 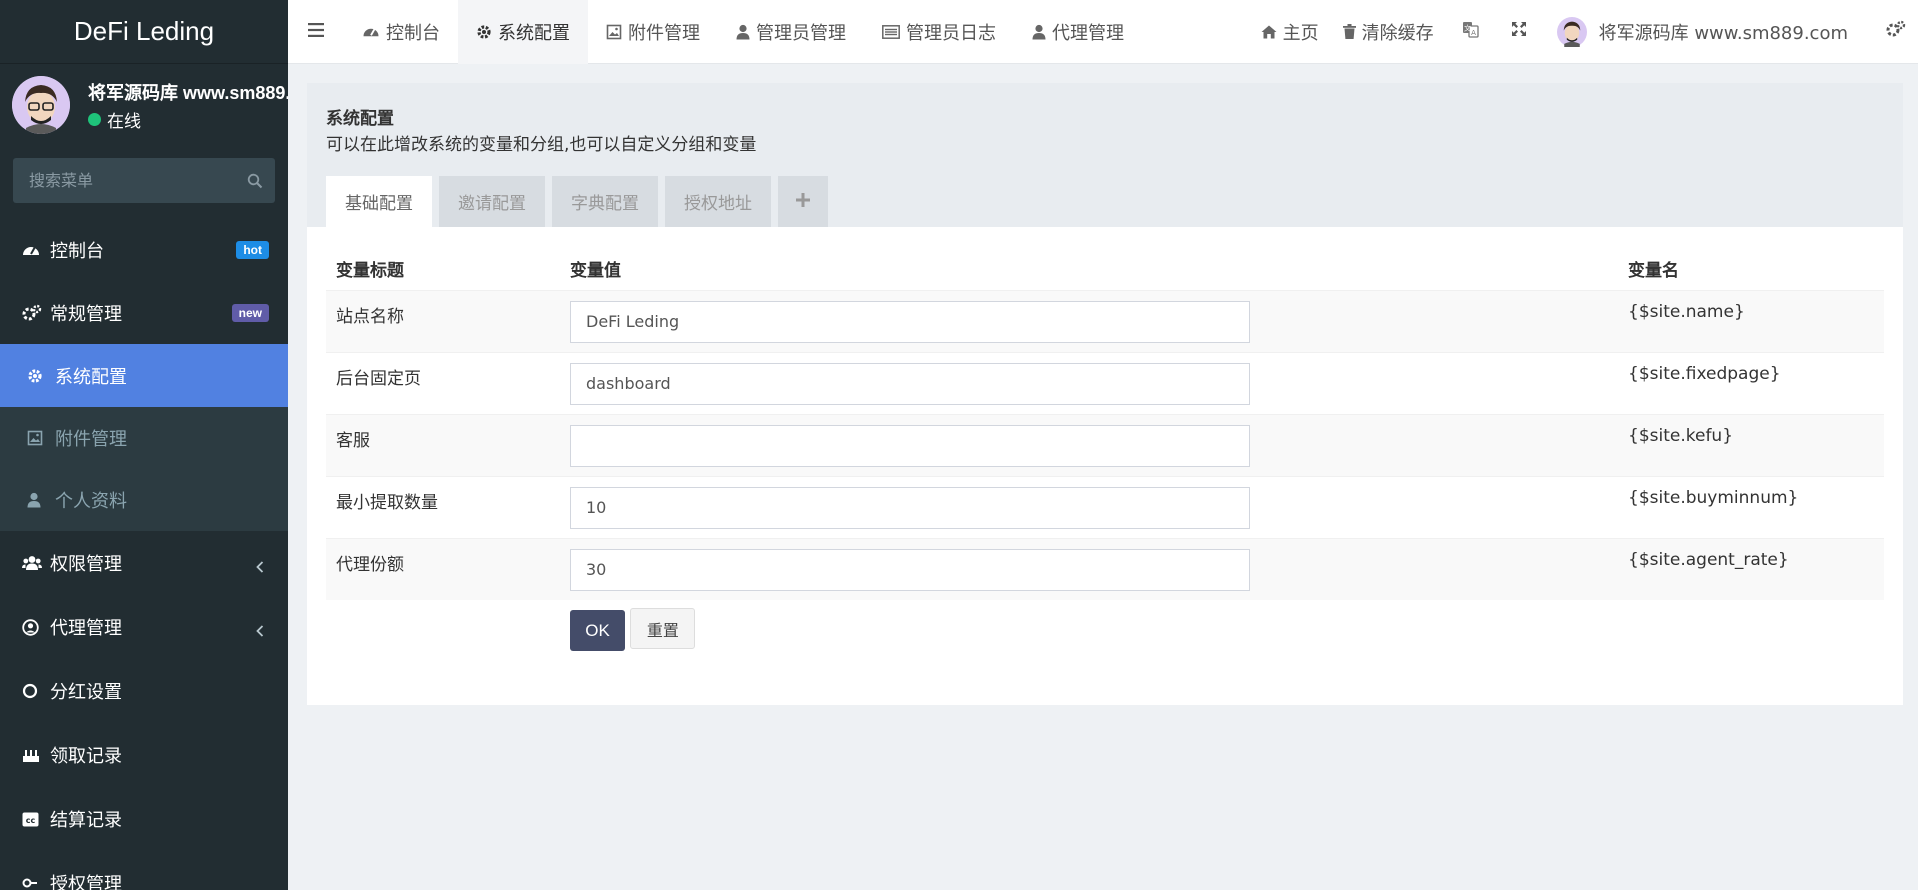 What do you see at coordinates (260, 567) in the screenshot?
I see `chevron-left-icon` at bounding box center [260, 567].